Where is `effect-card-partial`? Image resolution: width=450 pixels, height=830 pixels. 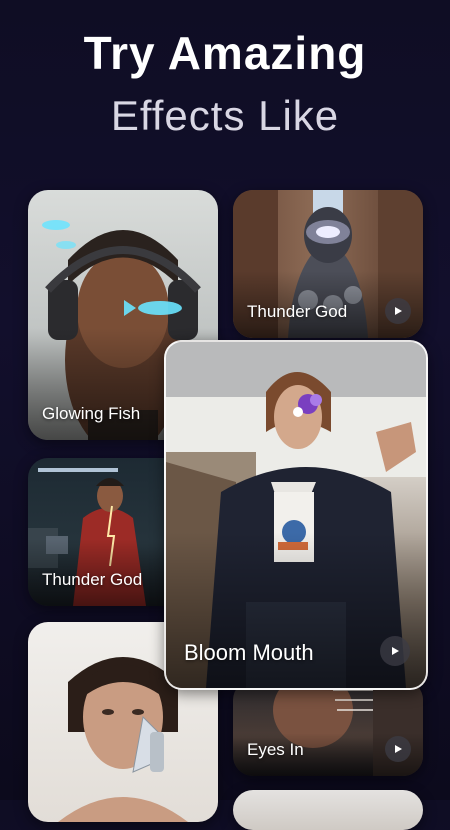 effect-card-partial is located at coordinates (328, 810).